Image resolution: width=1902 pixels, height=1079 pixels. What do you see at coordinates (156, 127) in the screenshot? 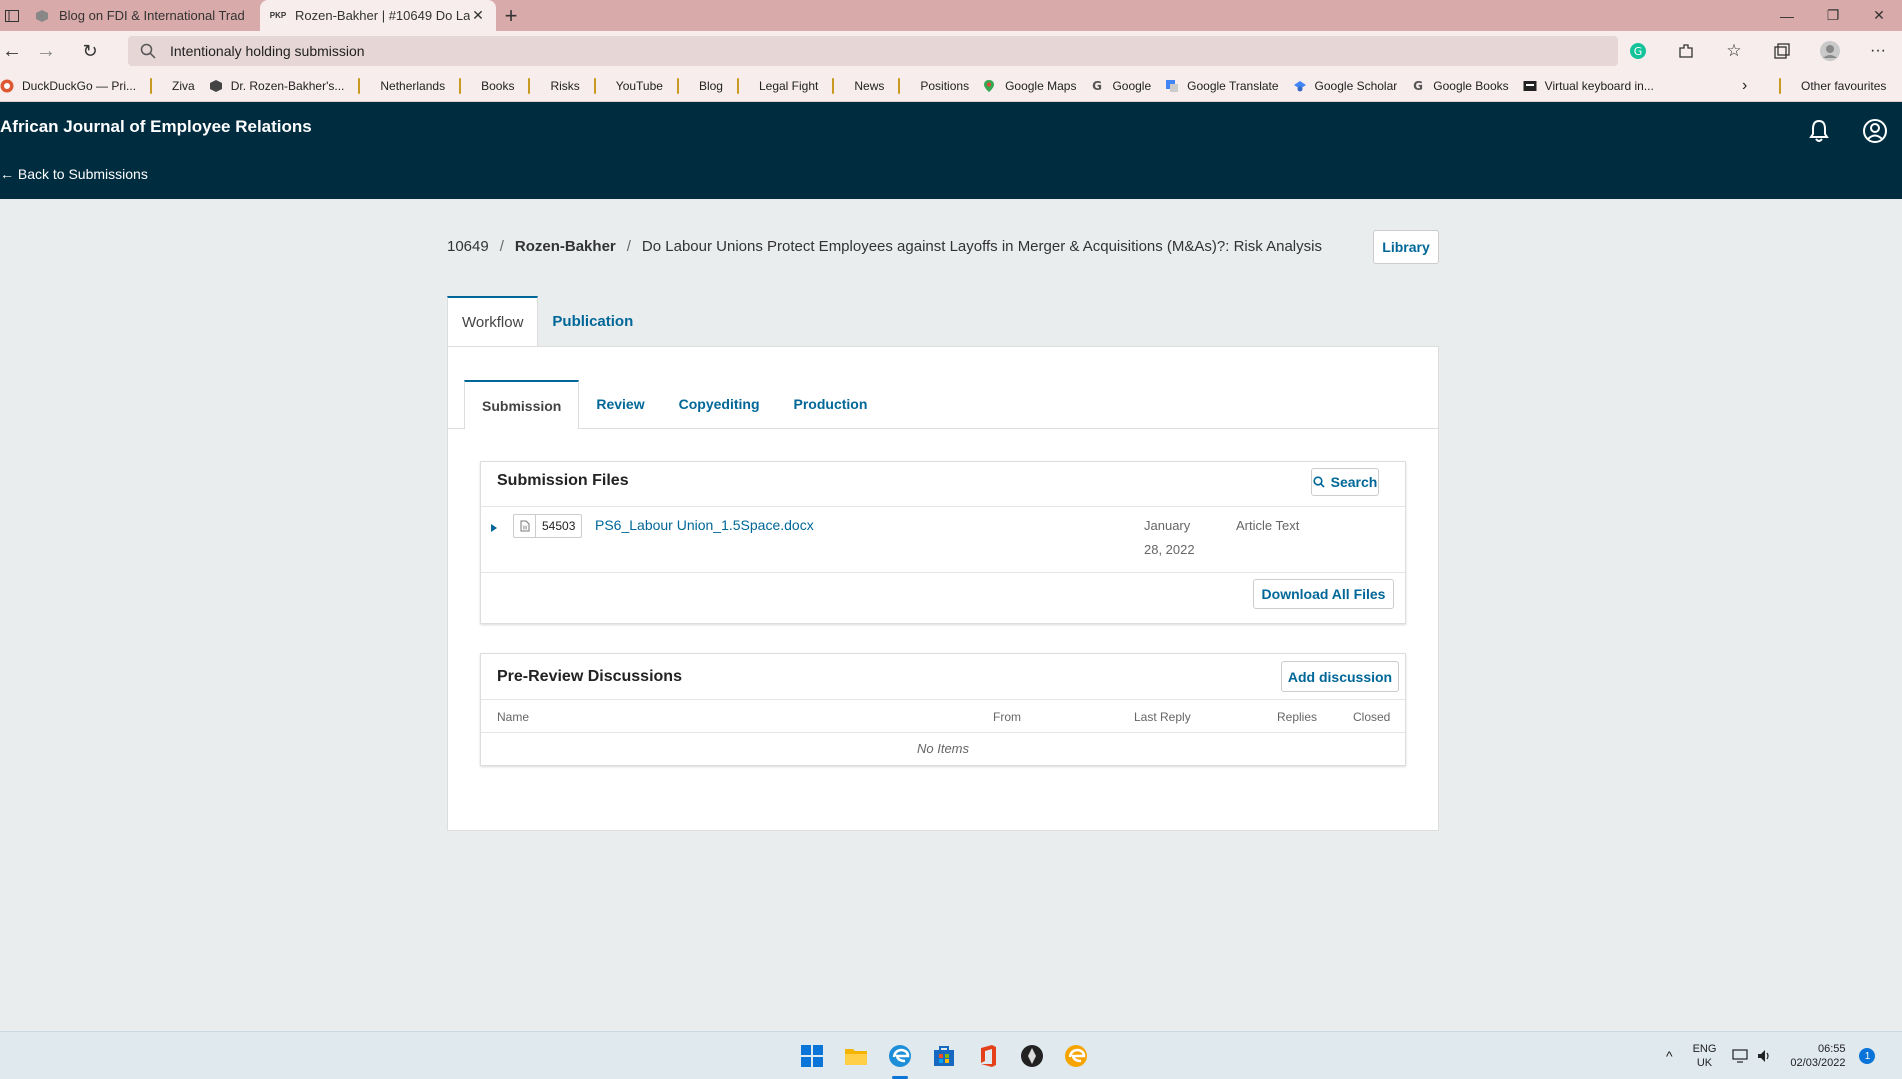
I see `journal-title: African Journal of Employee Relations` at bounding box center [156, 127].